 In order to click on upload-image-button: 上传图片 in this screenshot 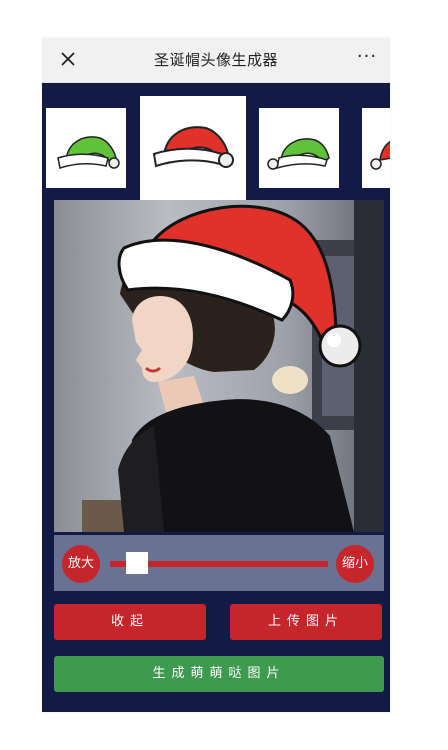, I will do `click(306, 622)`.